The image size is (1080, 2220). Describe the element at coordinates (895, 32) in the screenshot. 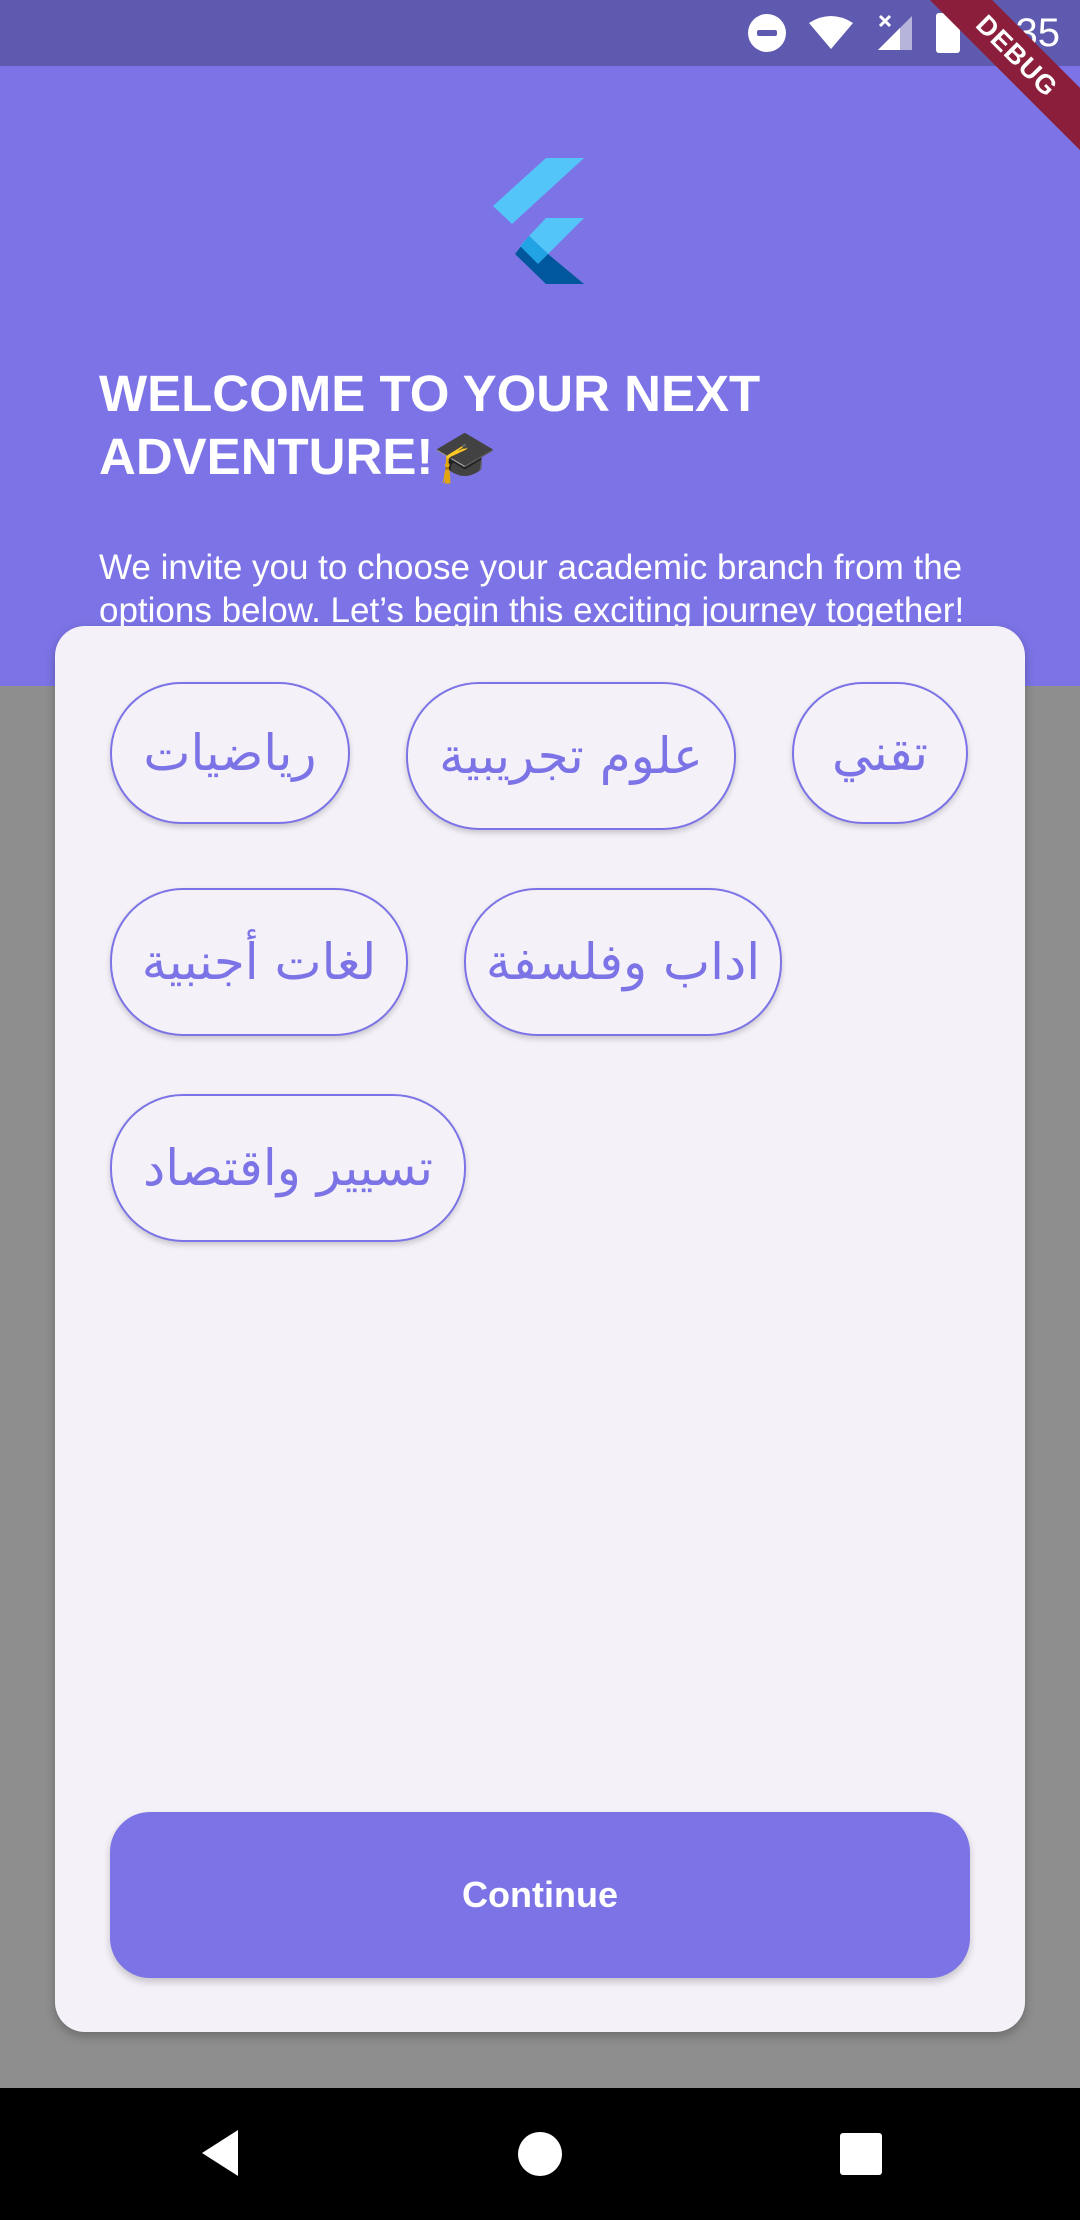

I see `signal-icon` at that location.